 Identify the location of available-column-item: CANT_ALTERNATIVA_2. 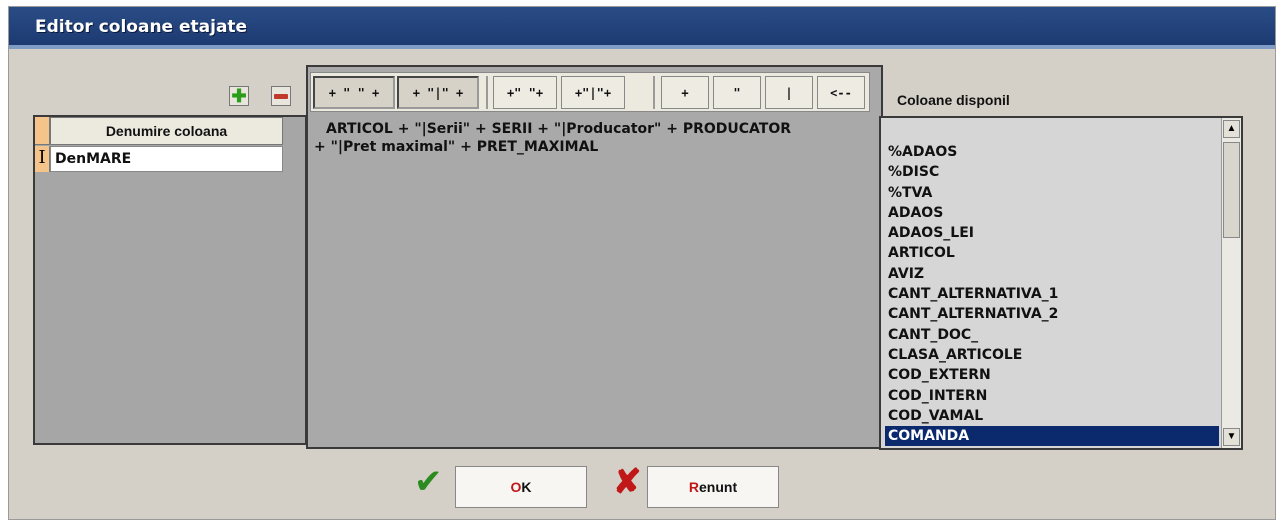
(1052, 314).